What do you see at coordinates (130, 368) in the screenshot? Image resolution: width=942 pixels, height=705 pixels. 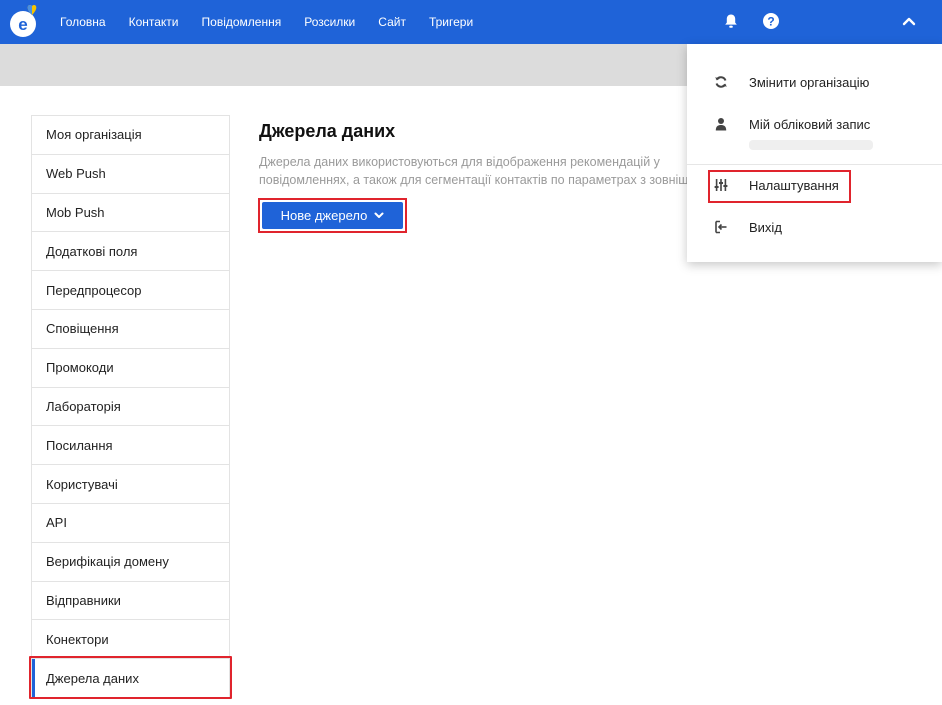 I see `sidebar-item-promocodes: Промокоди` at bounding box center [130, 368].